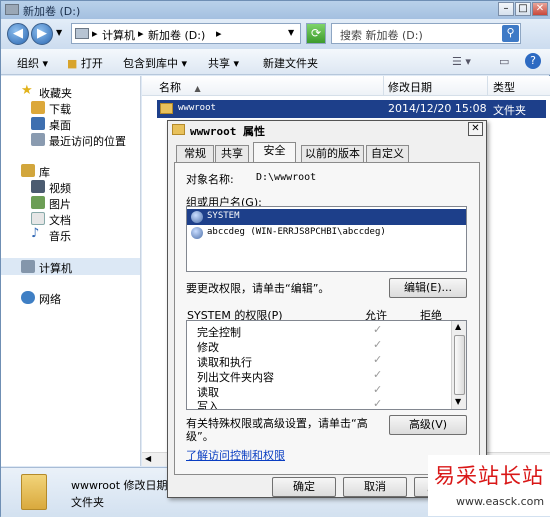 The height and width of the screenshot is (517, 550). What do you see at coordinates (72, 63) in the screenshot?
I see `folder-open-icon: ■` at bounding box center [72, 63].